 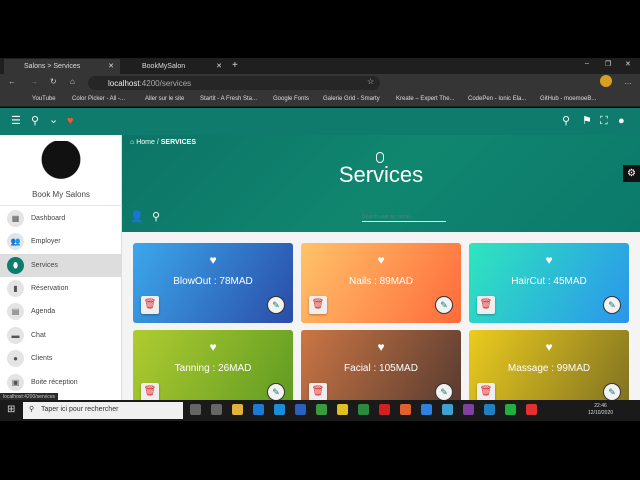 What do you see at coordinates (600, 410) in the screenshot?
I see `clock: 22:46 12/10/2020` at bounding box center [600, 410].